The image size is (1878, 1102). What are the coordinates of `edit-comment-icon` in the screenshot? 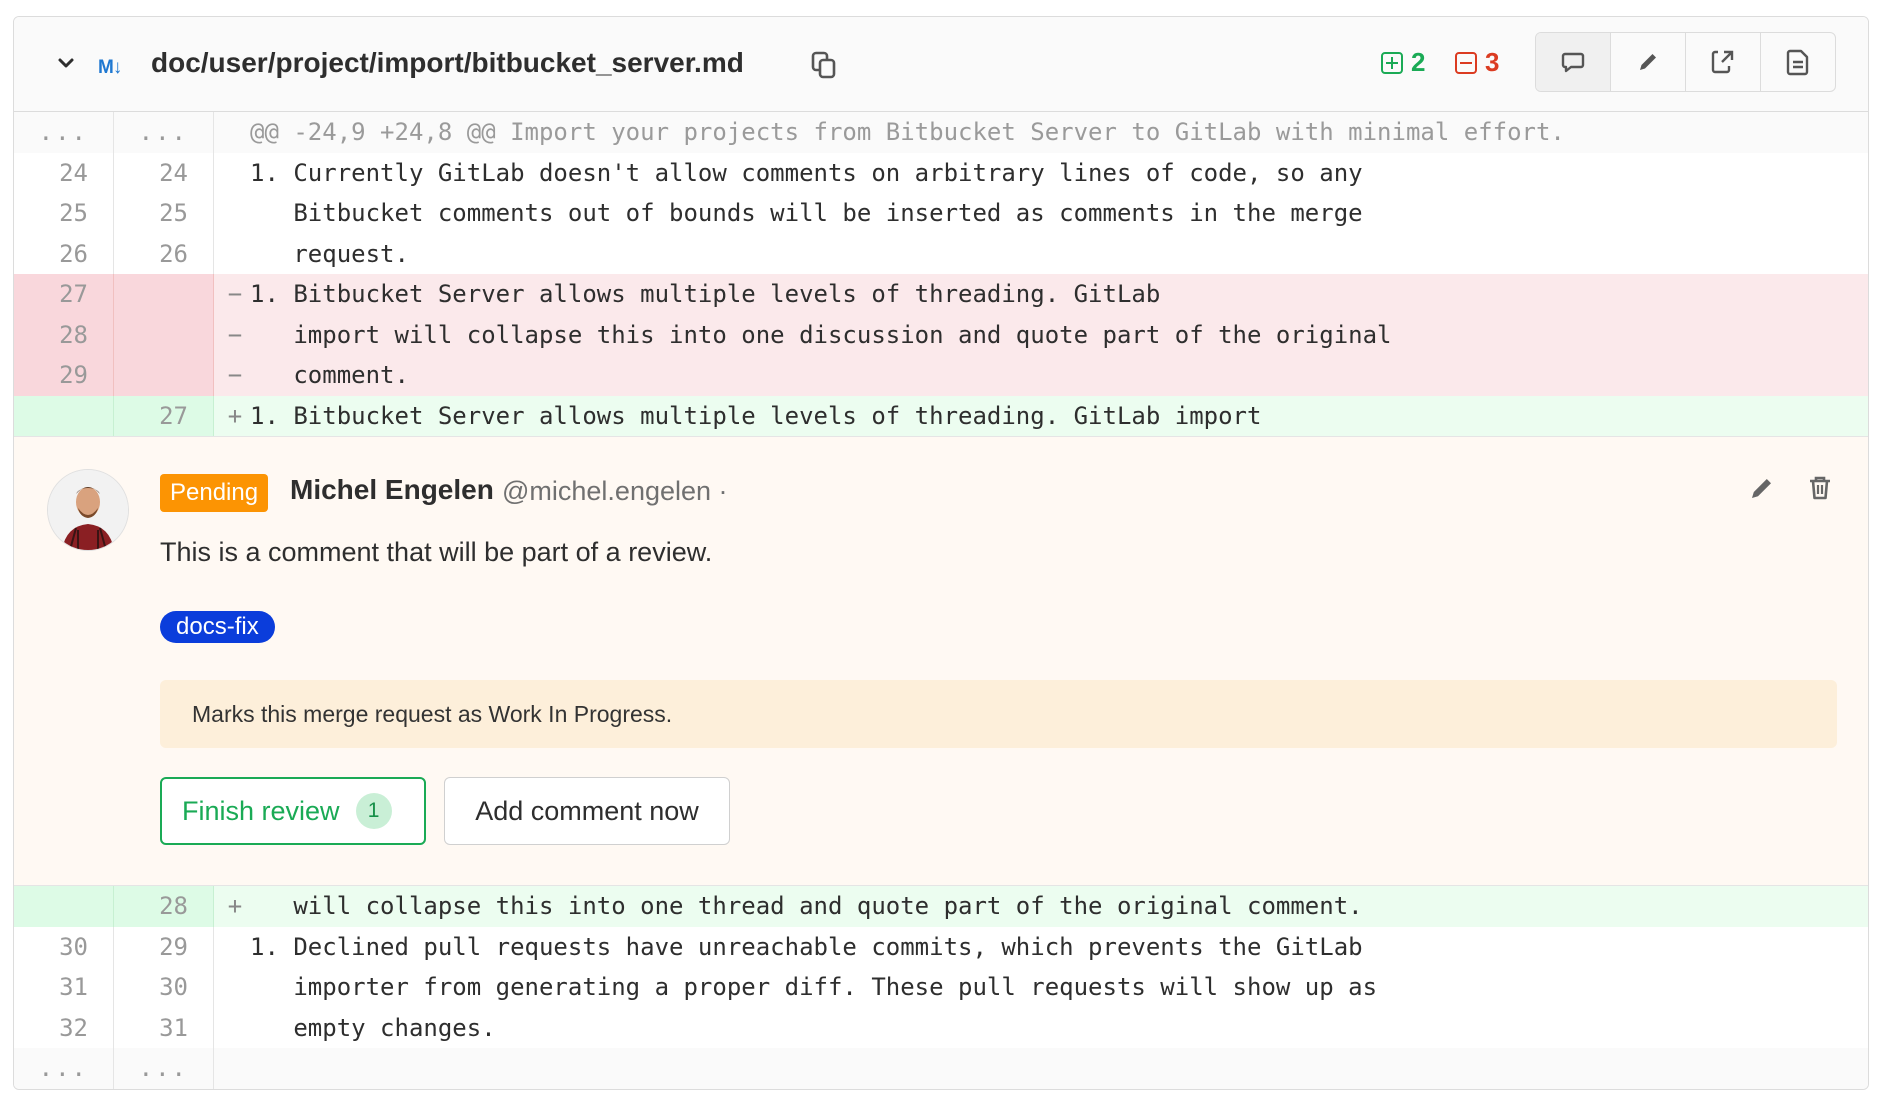 It's located at (1762, 488).